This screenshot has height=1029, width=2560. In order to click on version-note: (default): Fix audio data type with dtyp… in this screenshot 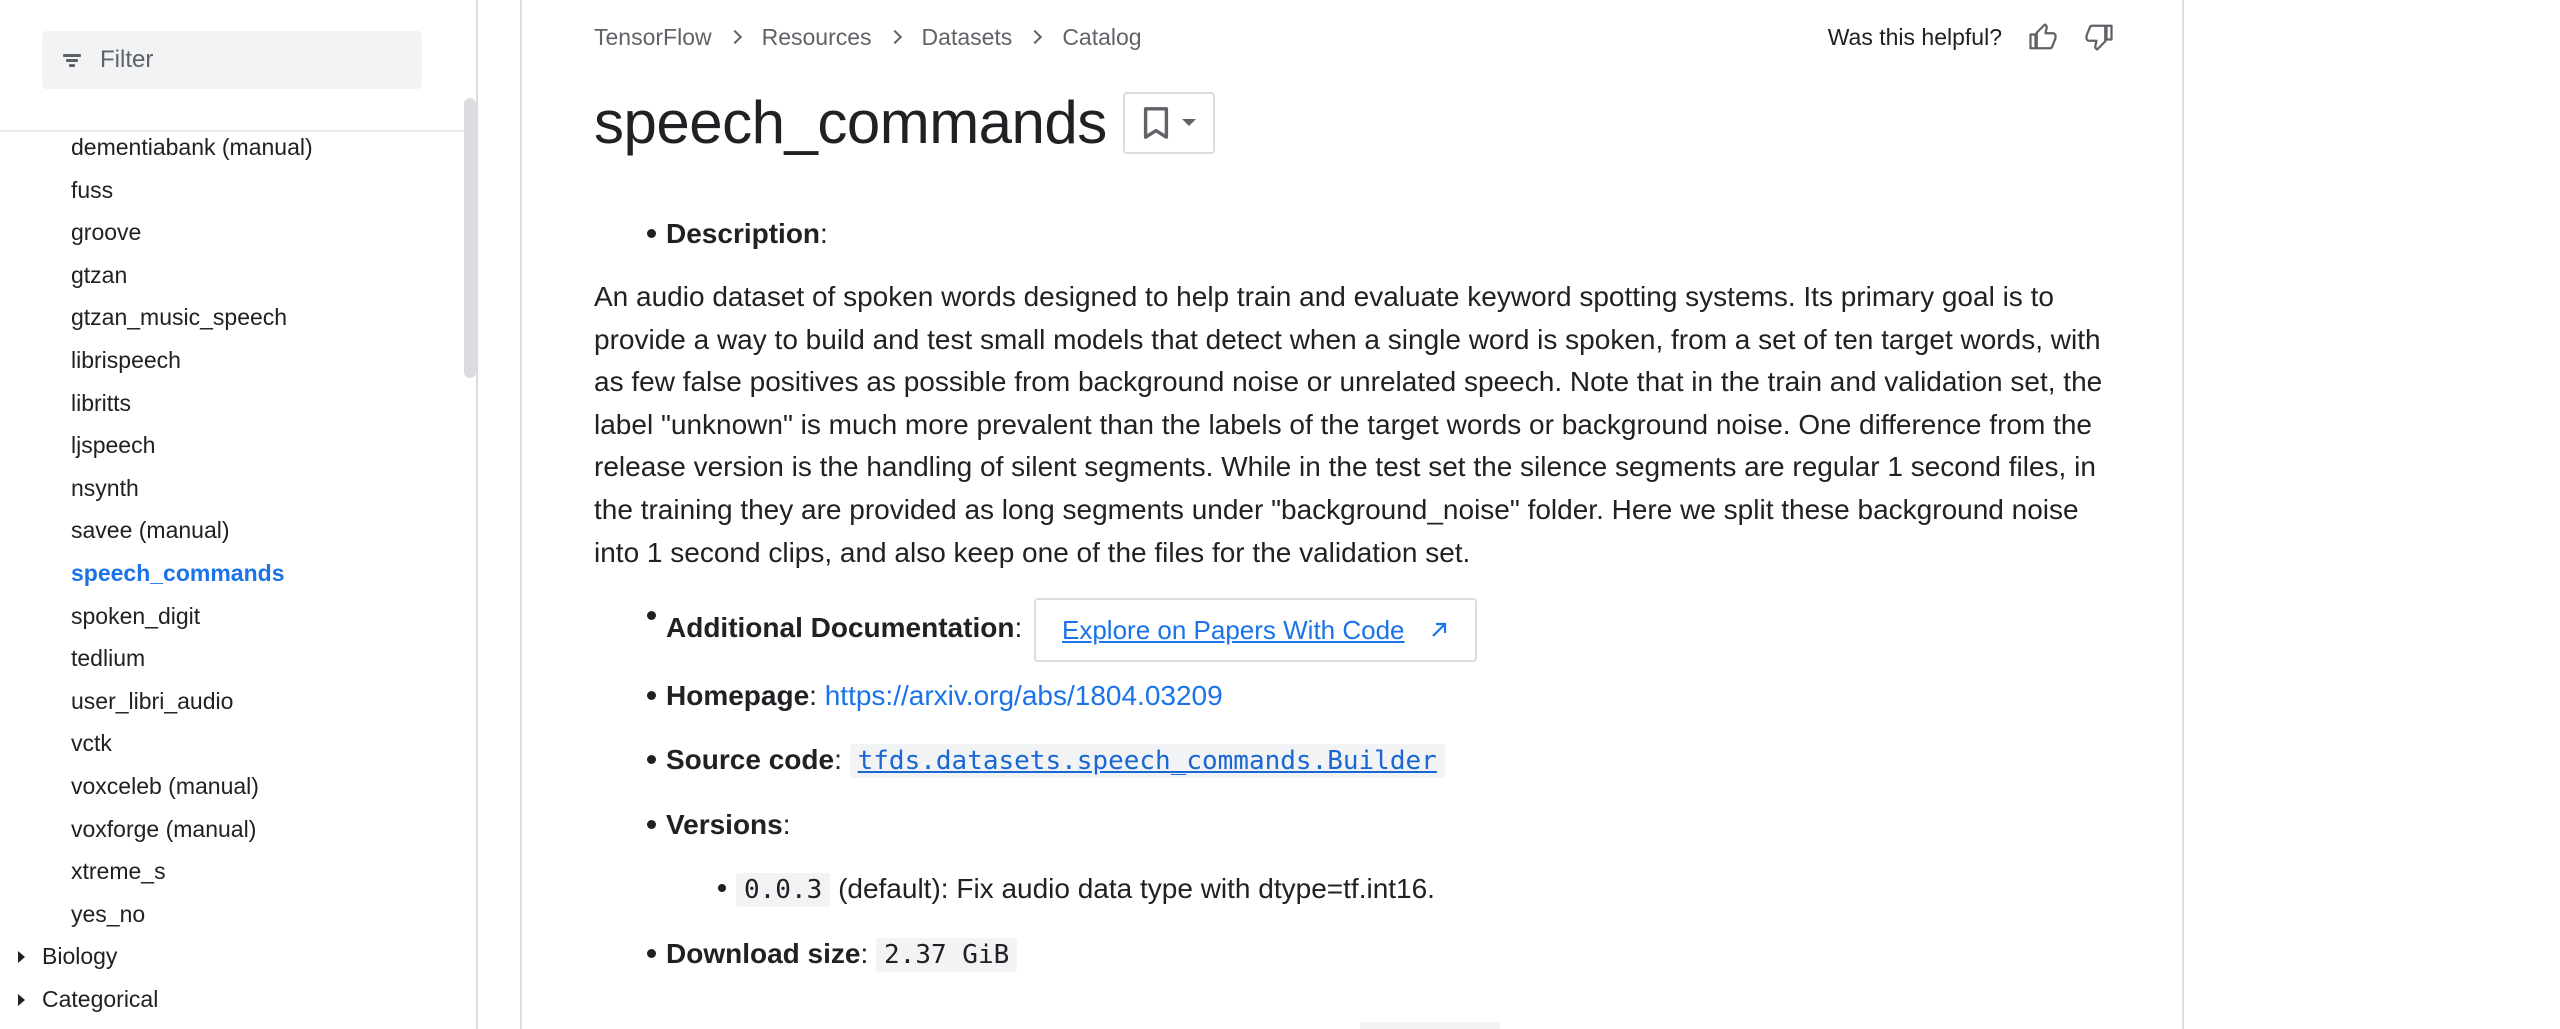, I will do `click(1136, 888)`.